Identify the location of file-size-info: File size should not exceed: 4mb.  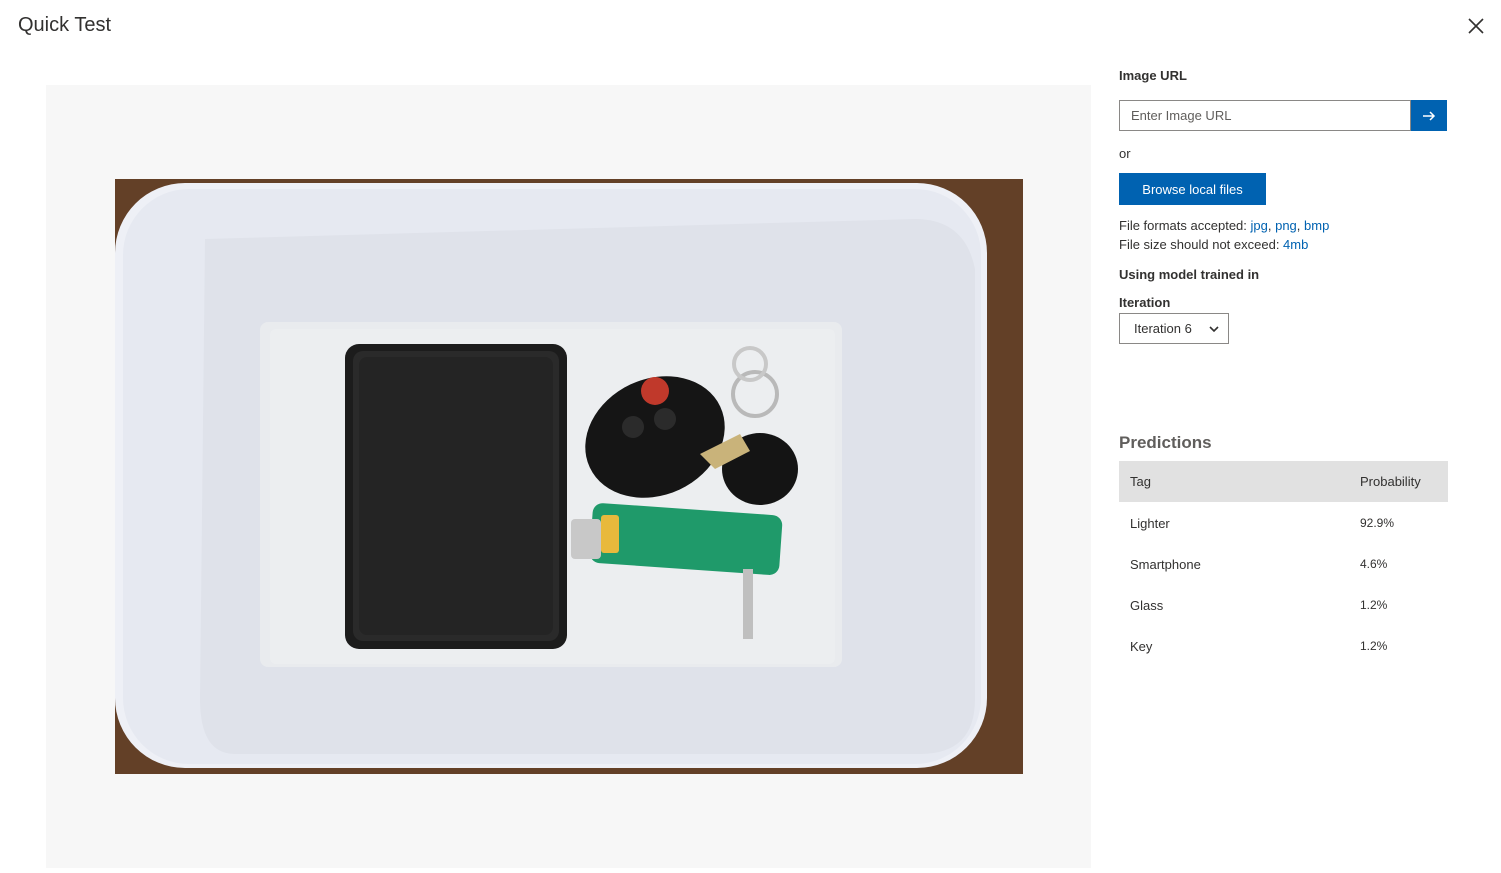
(1213, 244).